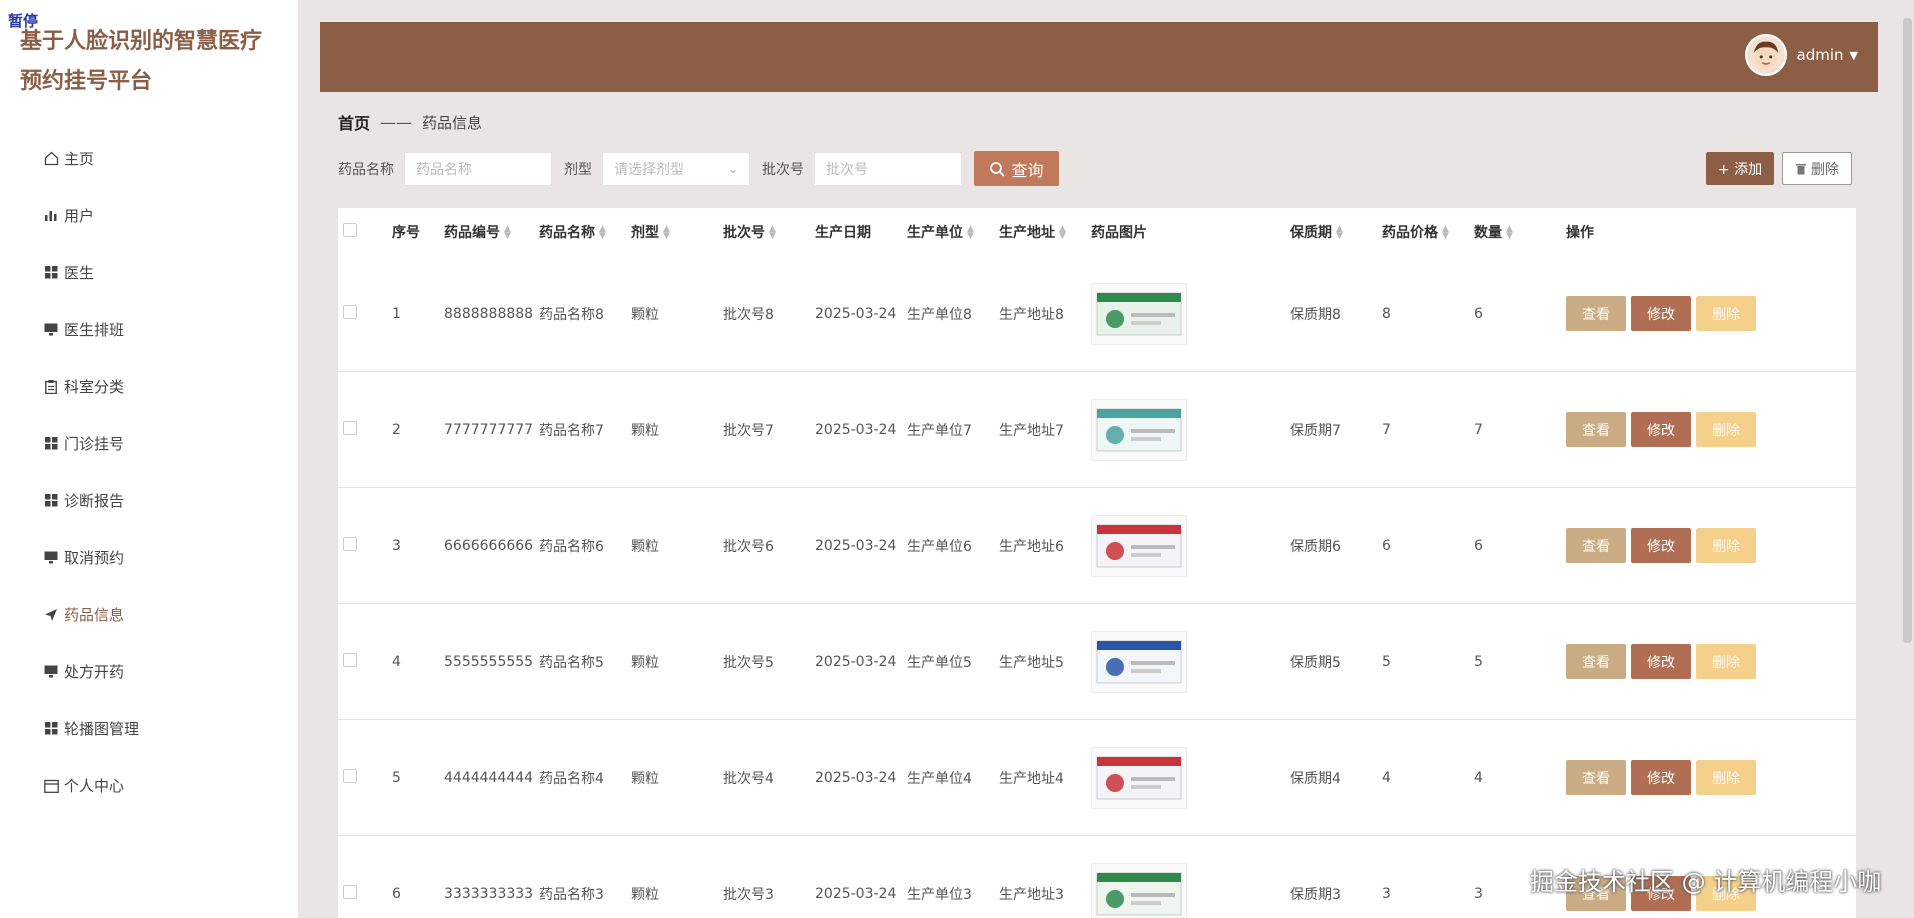  I want to click on watermark: 掘金技术社区 @ 计算机编程小咖, so click(1706, 882).